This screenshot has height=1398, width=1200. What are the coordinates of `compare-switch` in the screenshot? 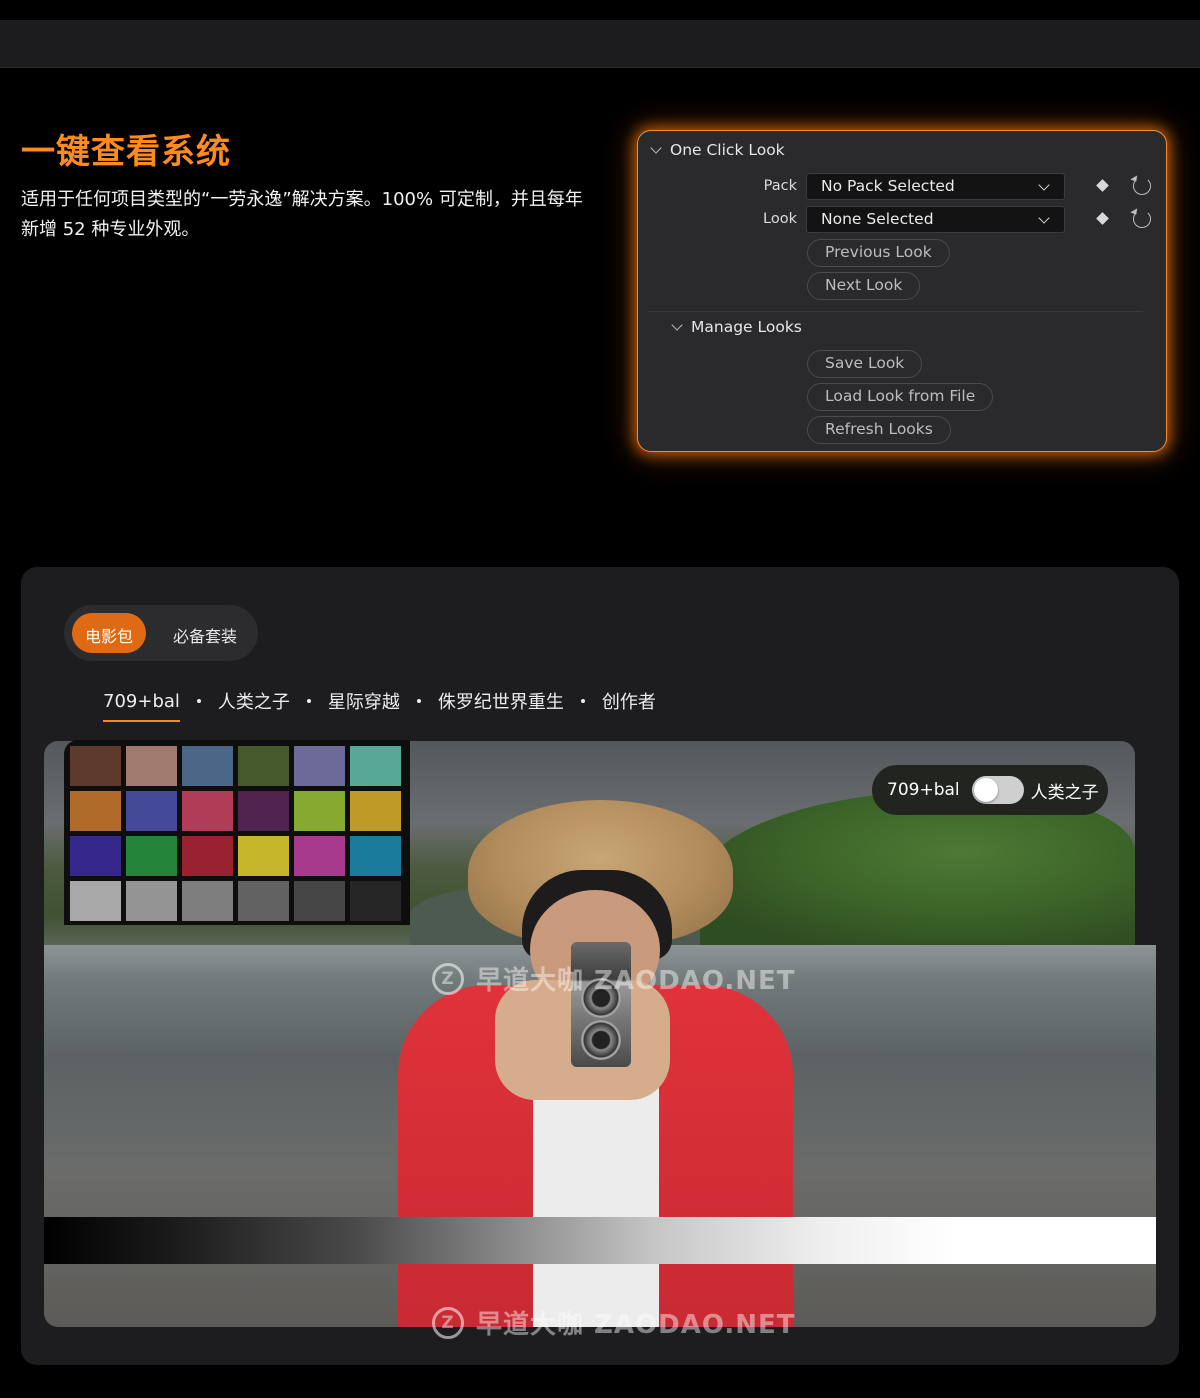 It's located at (997, 790).